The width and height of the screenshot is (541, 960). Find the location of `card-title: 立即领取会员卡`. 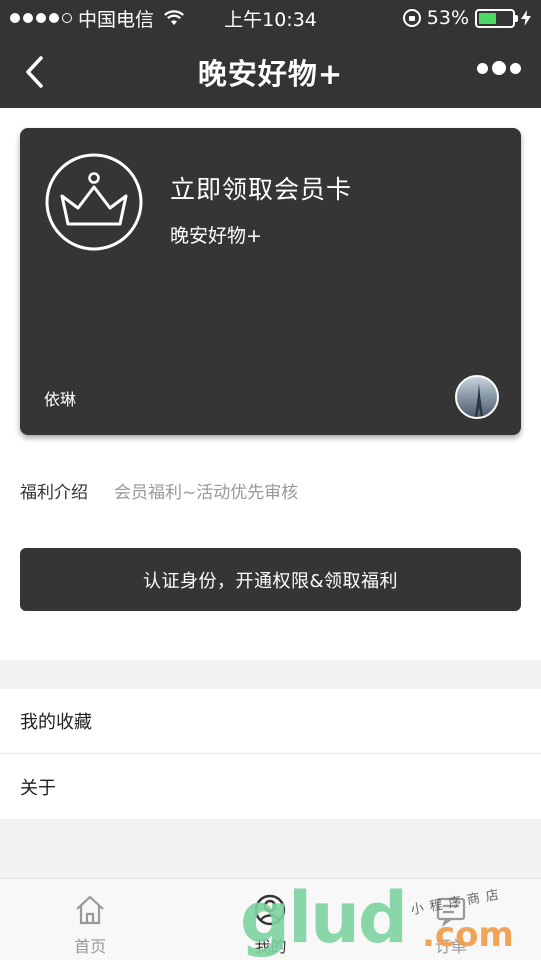

card-title: 立即领取会员卡 is located at coordinates (261, 189).